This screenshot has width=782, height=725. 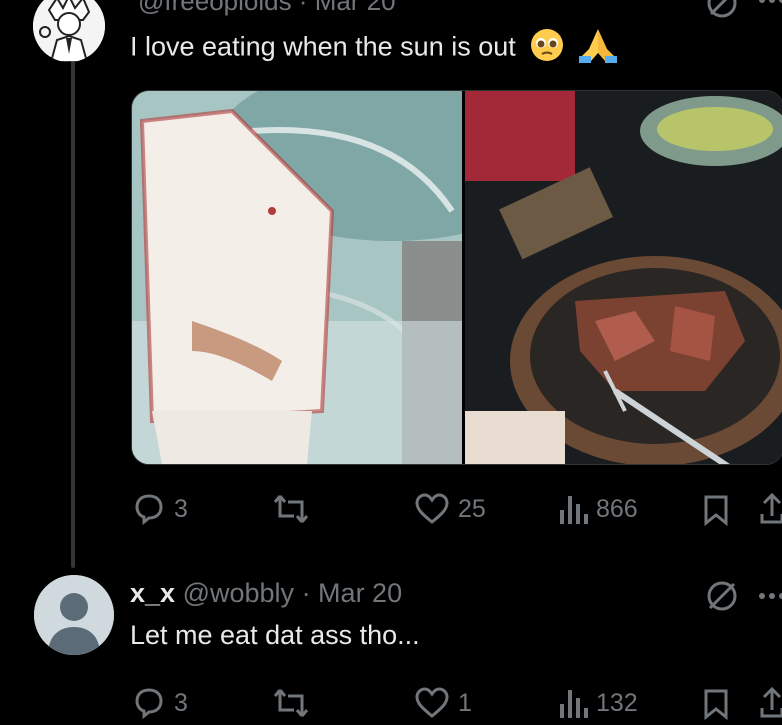 I want to click on reply-header: x_x @wobbly · Mar 20, so click(x=266, y=593).